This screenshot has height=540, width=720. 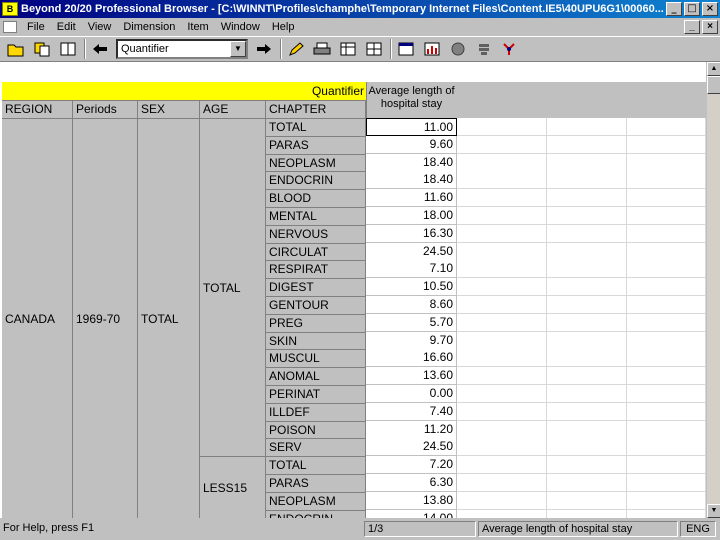 I want to click on menu-help: Help, so click(x=283, y=27).